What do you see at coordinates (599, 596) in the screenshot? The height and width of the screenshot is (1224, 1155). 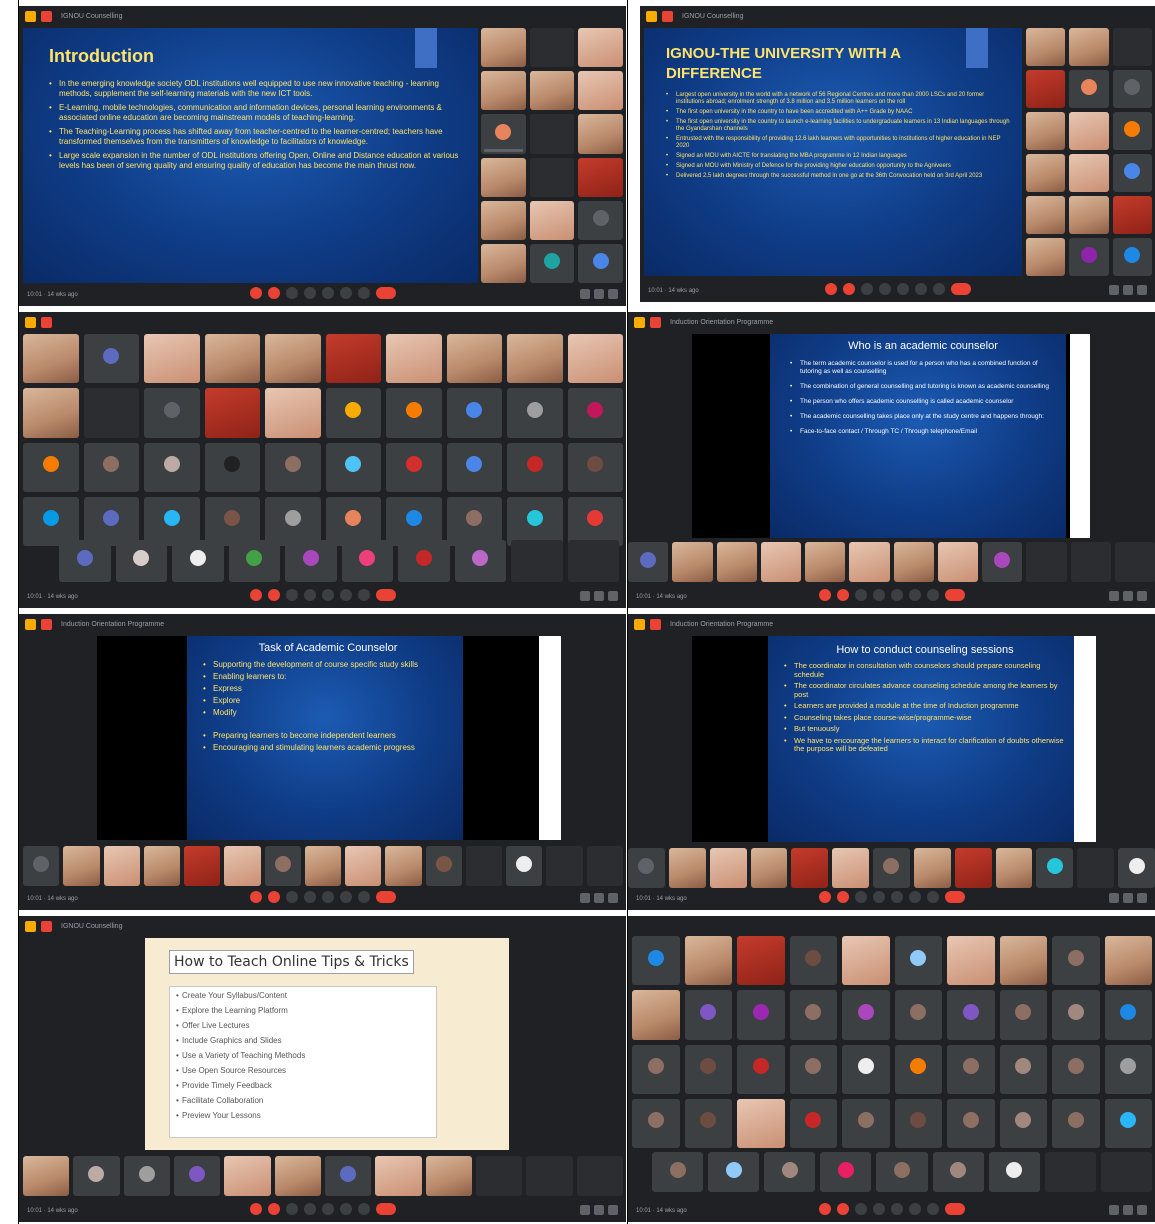 I see `people-icon` at bounding box center [599, 596].